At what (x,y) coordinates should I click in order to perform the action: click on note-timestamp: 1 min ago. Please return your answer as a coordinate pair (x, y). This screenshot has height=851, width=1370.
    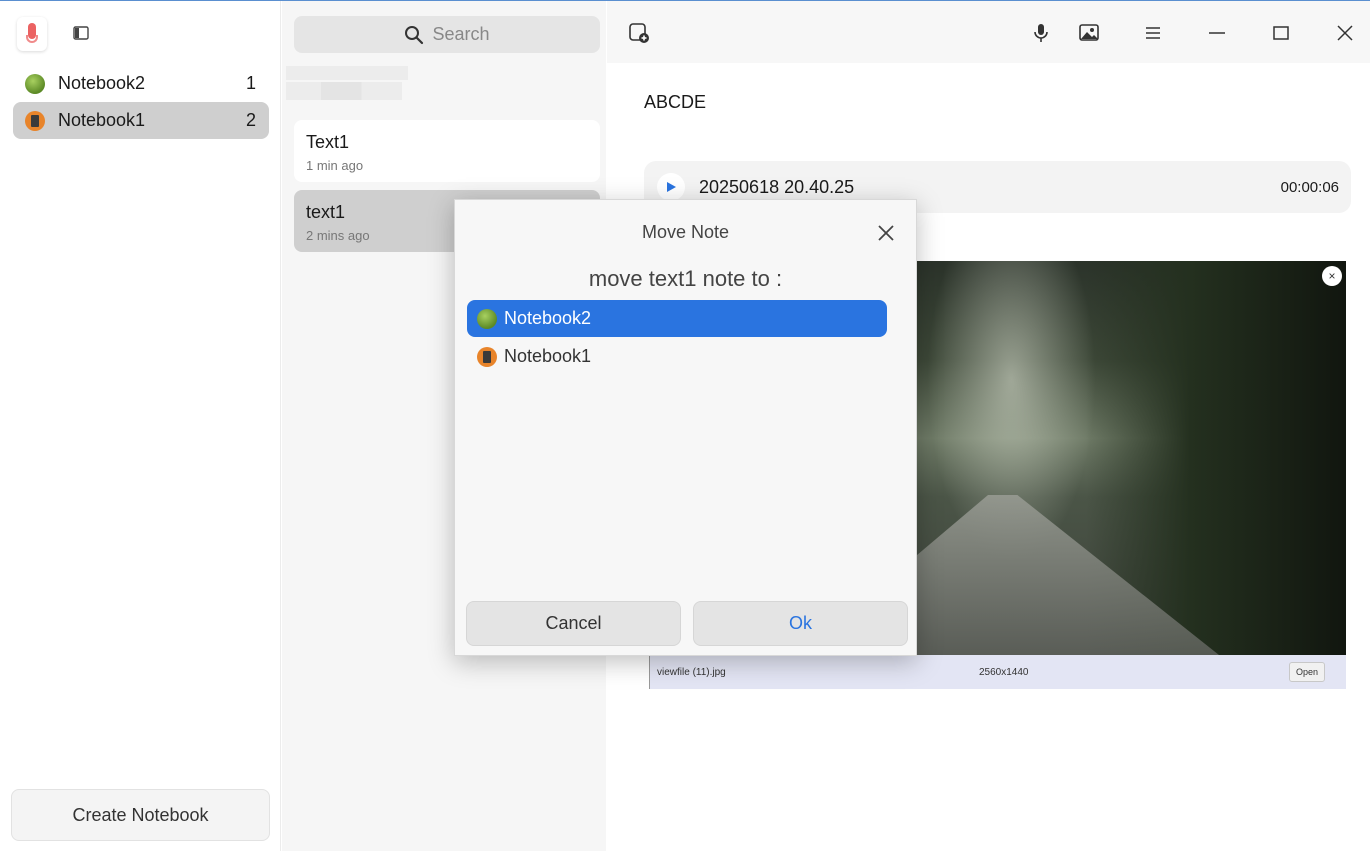
    Looking at the image, I should click on (335, 165).